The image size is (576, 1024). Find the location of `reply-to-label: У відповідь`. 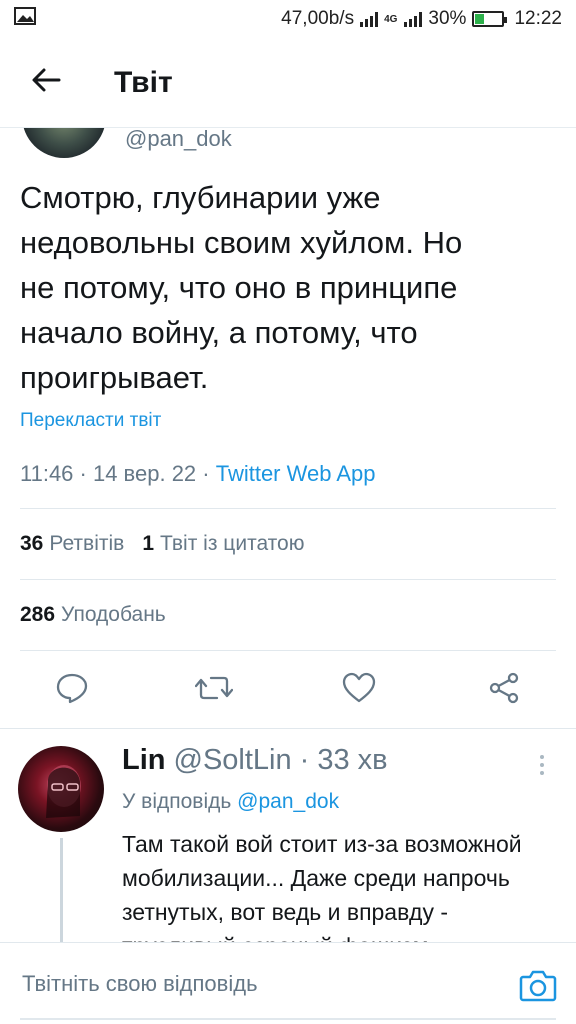

reply-to-label: У відповідь is located at coordinates (177, 801).